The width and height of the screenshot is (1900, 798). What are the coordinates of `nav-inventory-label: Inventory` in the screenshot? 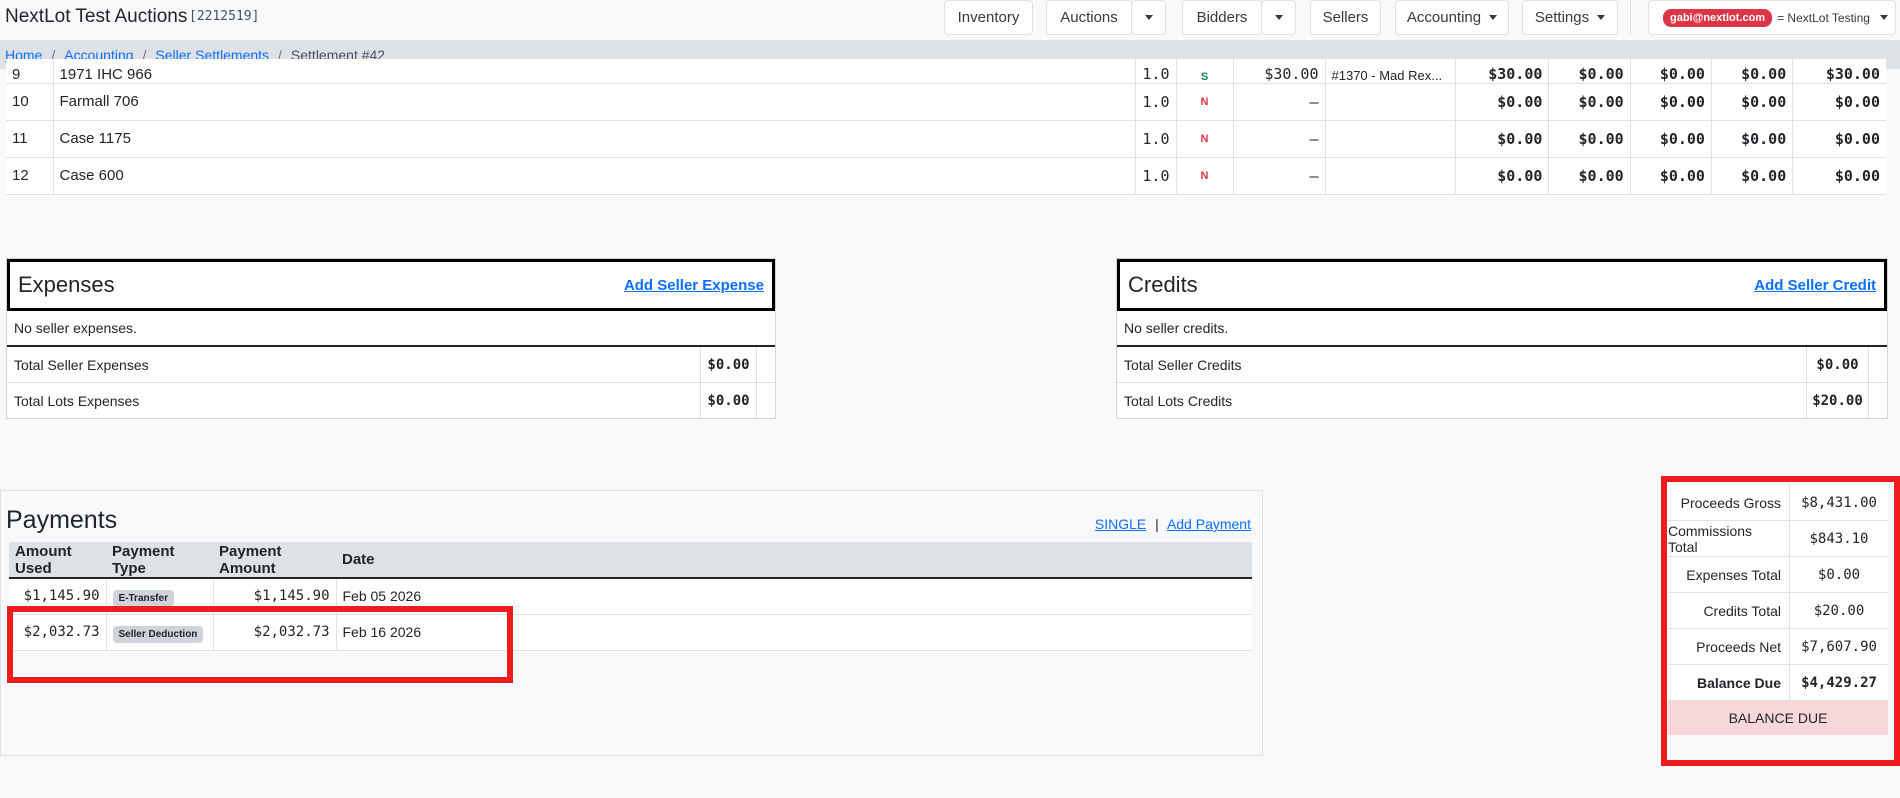 It's located at (988, 17).